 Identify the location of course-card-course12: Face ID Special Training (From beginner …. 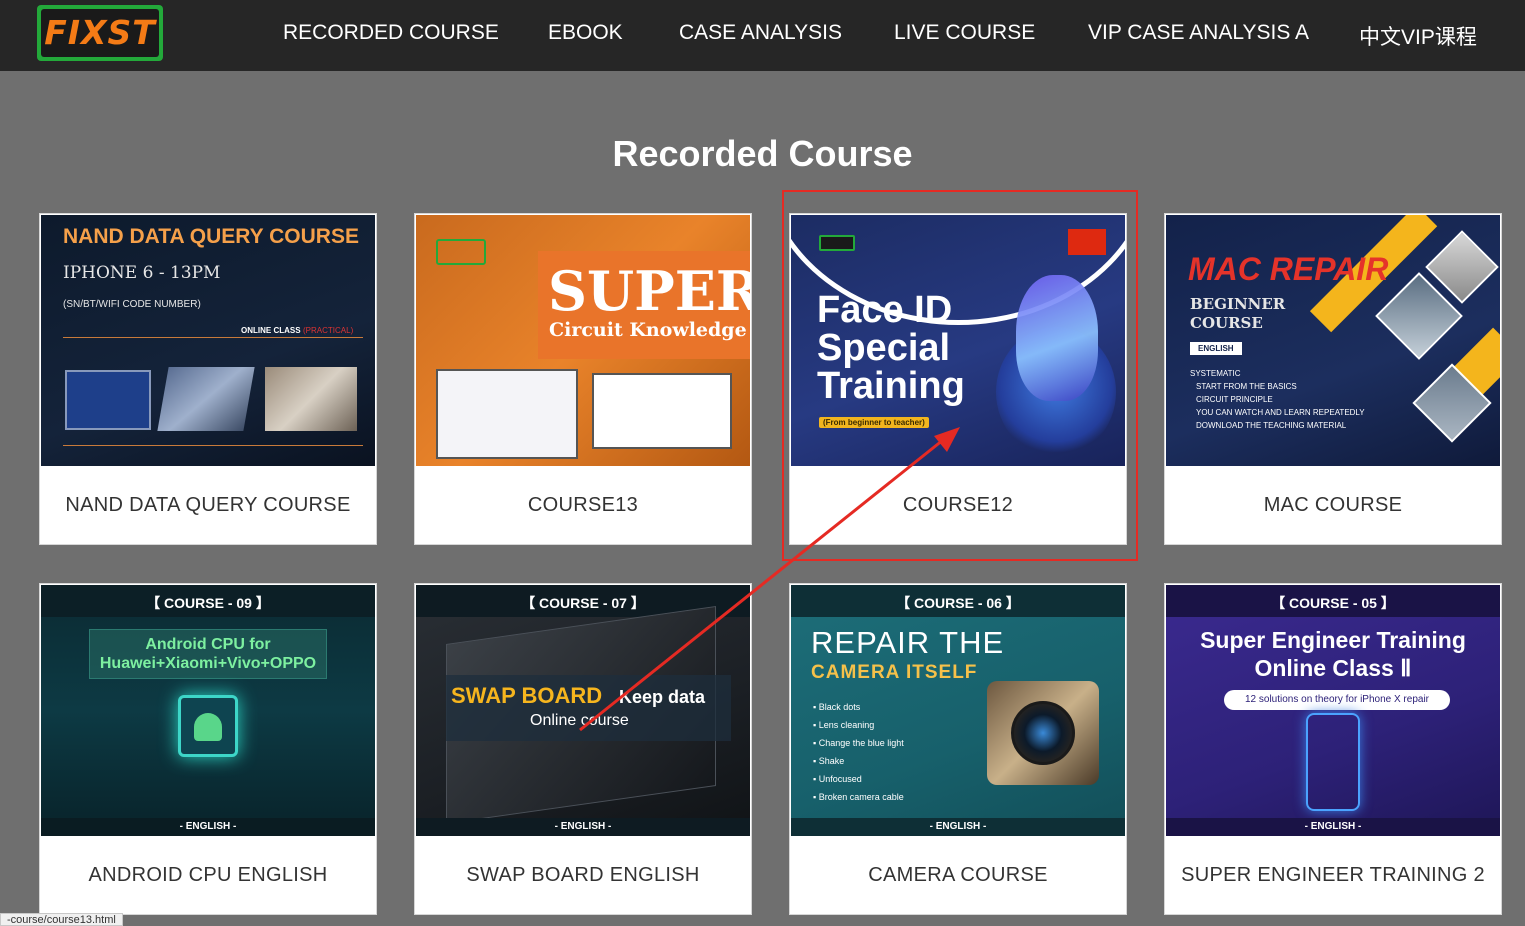
(958, 379).